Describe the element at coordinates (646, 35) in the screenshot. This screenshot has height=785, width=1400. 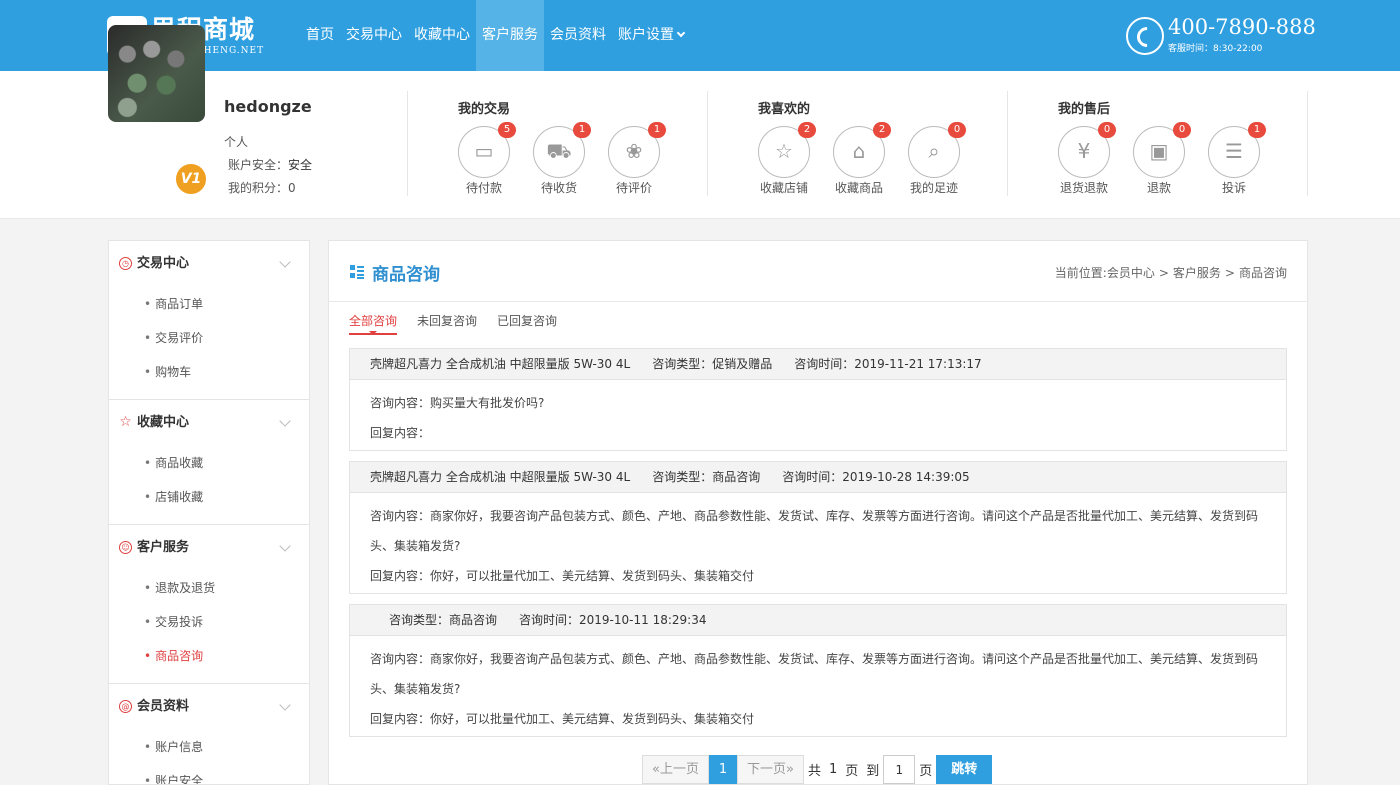
I see `nav-account-settings-label: 账户设置` at that location.